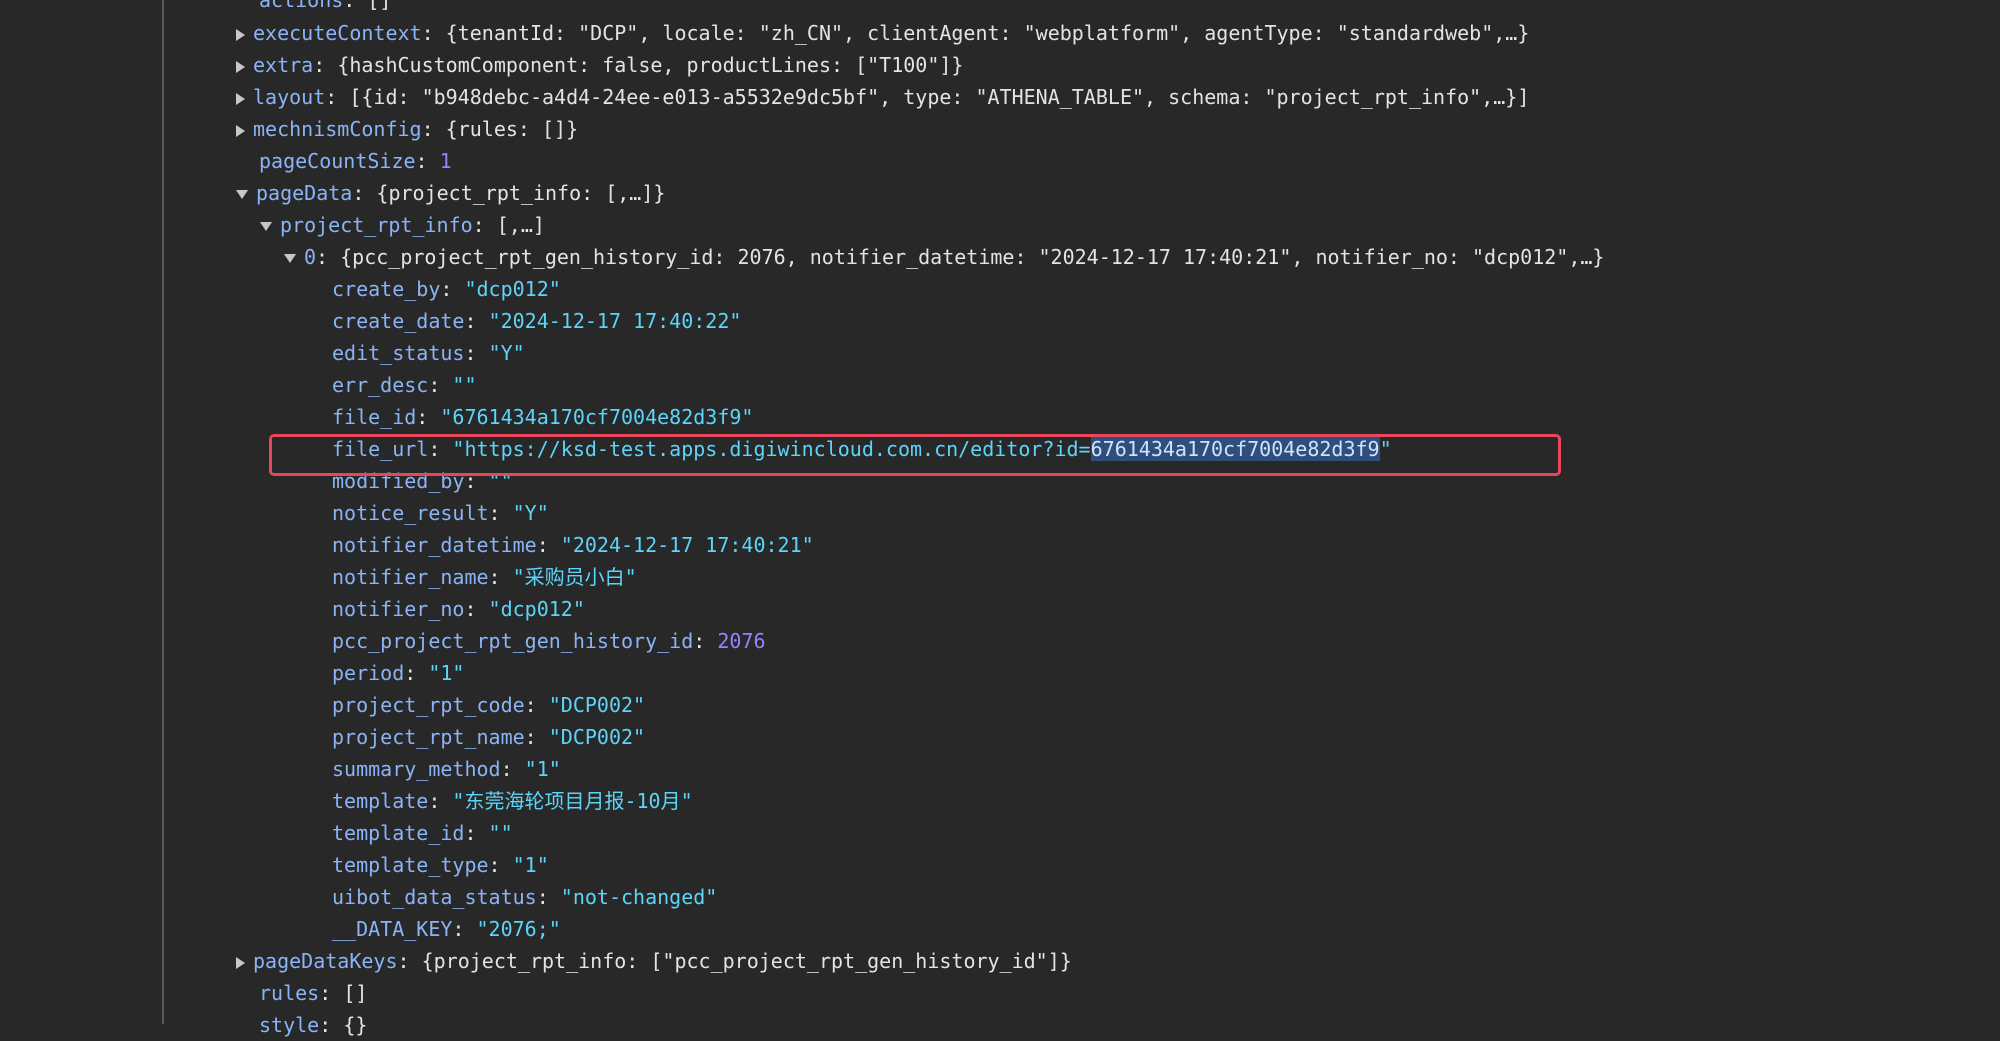 This screenshot has height=1041, width=2000. What do you see at coordinates (915, 455) in the screenshot?
I see `highlight-box` at bounding box center [915, 455].